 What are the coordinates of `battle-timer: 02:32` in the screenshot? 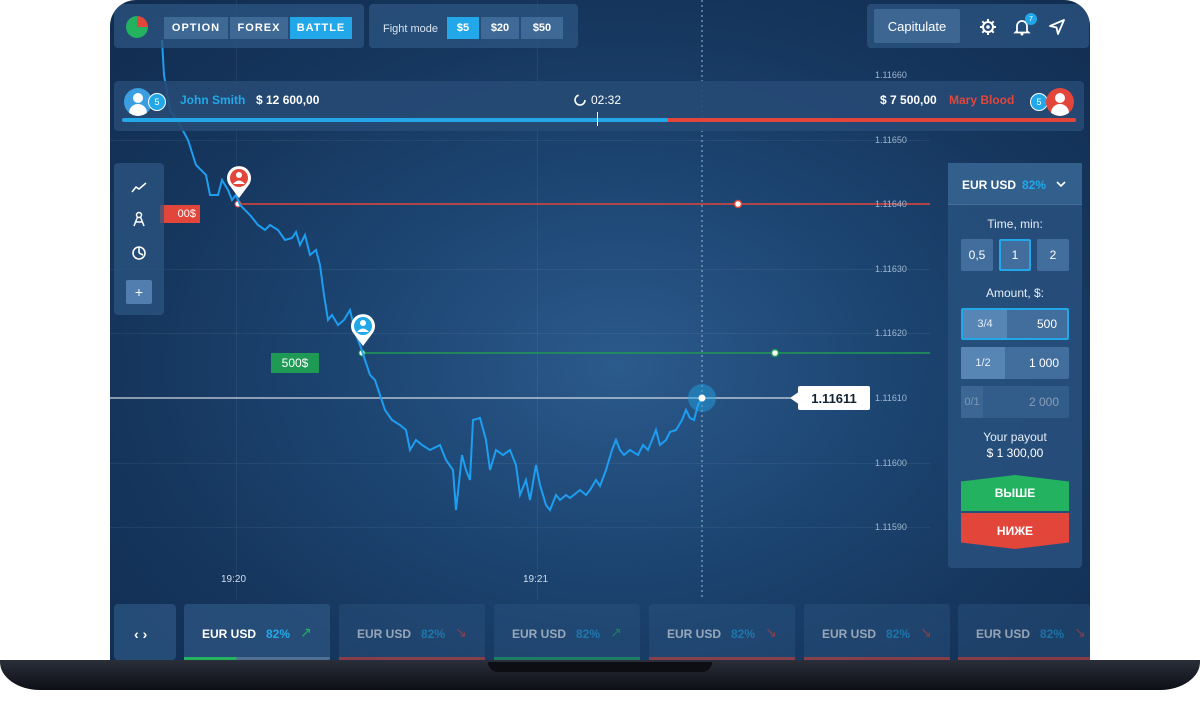 It's located at (606, 100).